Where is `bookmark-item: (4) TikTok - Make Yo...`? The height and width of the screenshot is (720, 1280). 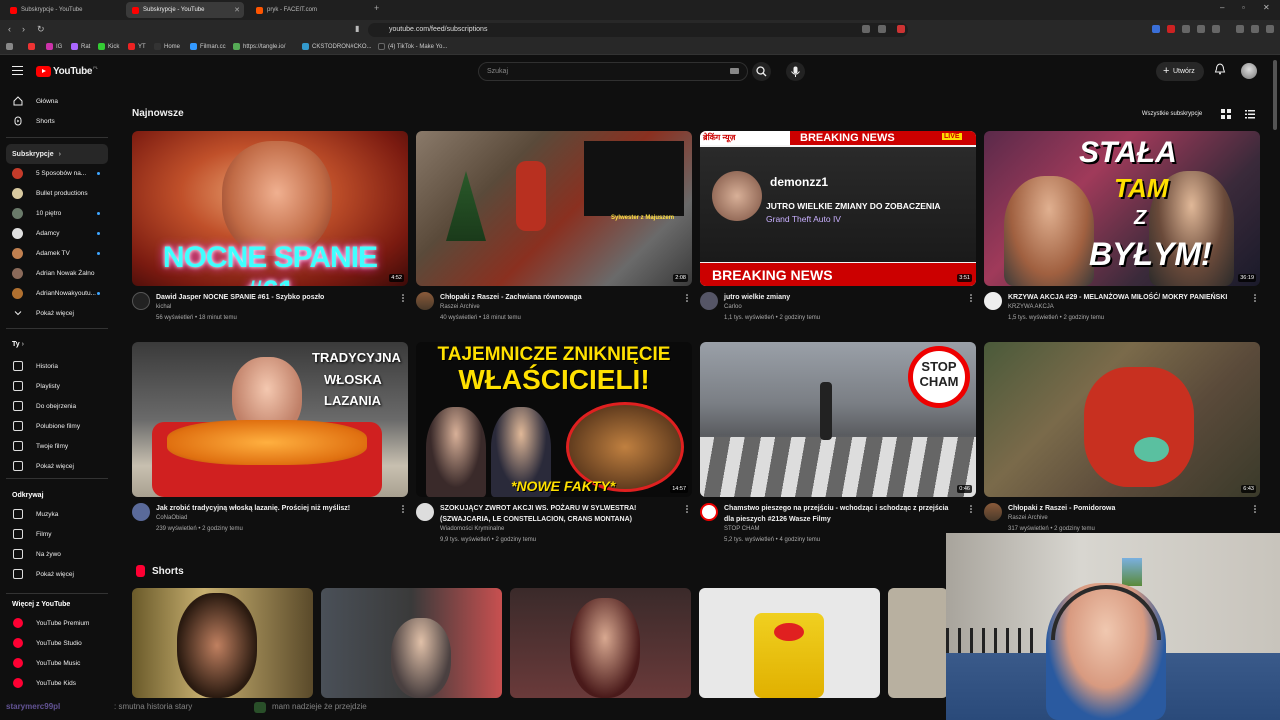
bookmark-item: (4) TikTok - Make Yo... is located at coordinates (412, 46).